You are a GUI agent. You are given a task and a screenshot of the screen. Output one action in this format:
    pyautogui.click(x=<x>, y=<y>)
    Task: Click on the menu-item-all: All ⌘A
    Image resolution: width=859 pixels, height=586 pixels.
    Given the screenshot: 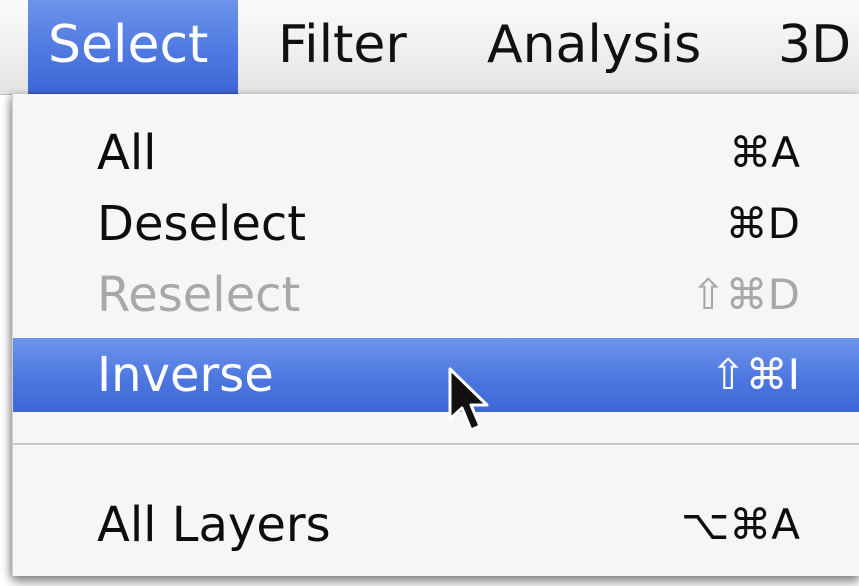 What is the action you would take?
    pyautogui.click(x=436, y=153)
    